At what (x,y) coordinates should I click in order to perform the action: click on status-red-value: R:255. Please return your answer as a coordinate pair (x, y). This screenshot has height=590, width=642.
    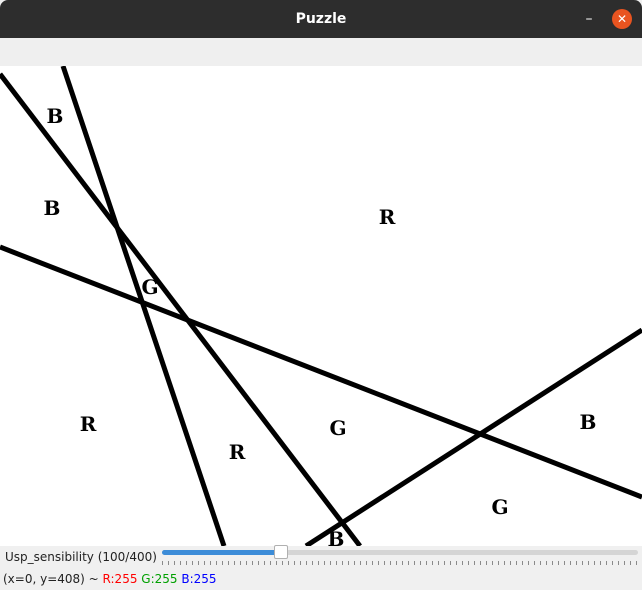
    Looking at the image, I should click on (120, 579).